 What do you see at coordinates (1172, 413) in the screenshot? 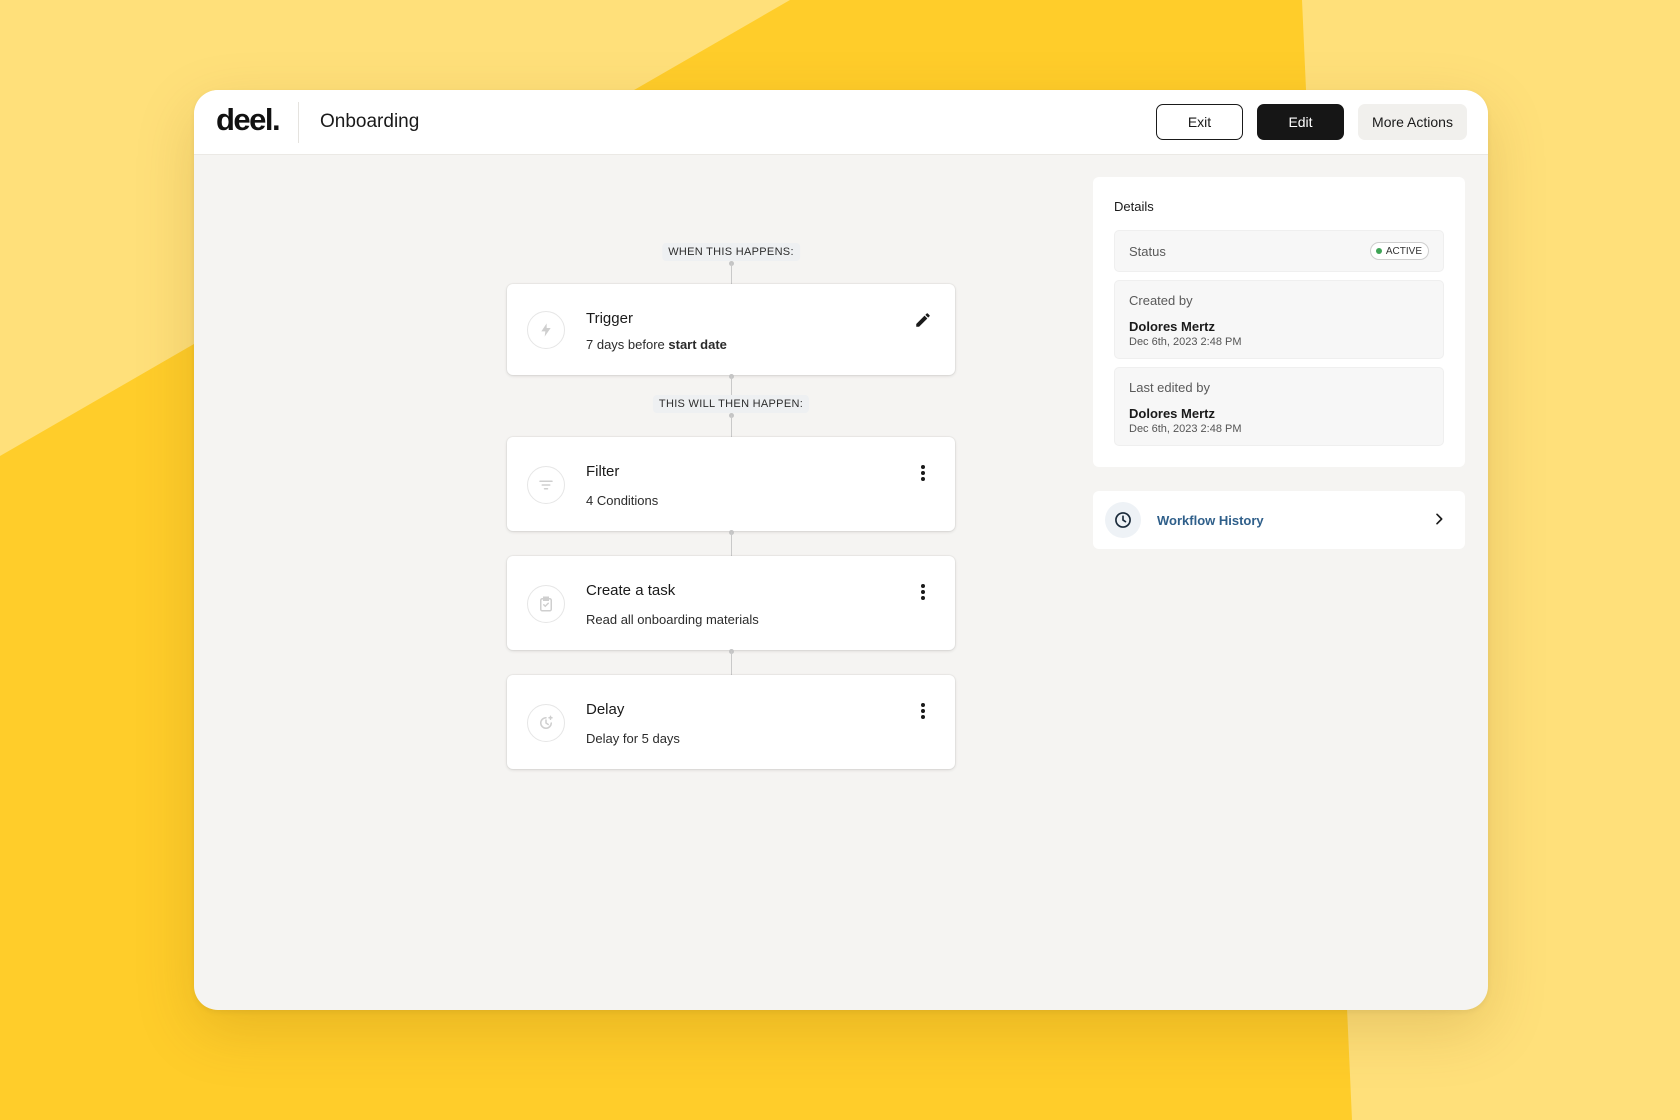
I see `last-edited-name: Dolores Mertz` at bounding box center [1172, 413].